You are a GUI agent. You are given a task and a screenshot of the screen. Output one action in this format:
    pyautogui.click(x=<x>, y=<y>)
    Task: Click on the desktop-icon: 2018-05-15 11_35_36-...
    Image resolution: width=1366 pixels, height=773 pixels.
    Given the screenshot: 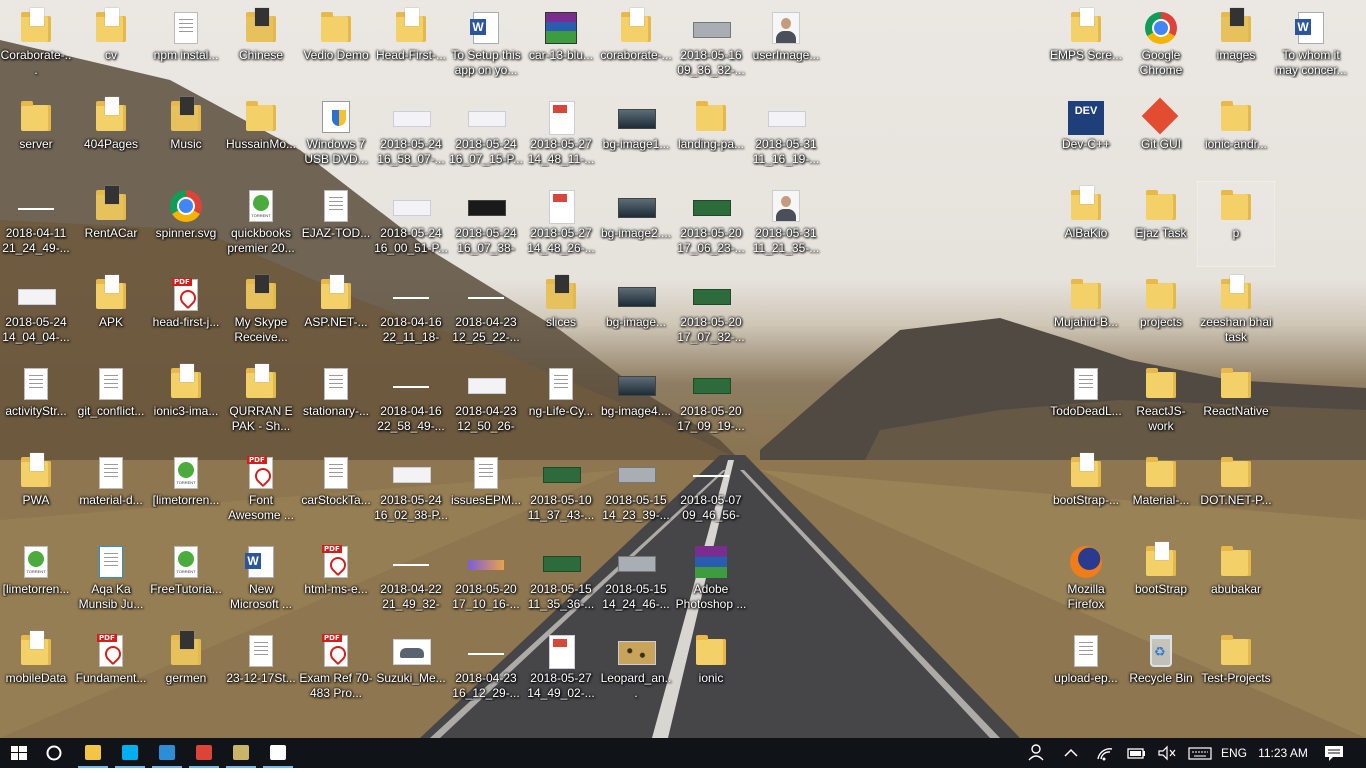 What is the action you would take?
    pyautogui.click(x=561, y=580)
    